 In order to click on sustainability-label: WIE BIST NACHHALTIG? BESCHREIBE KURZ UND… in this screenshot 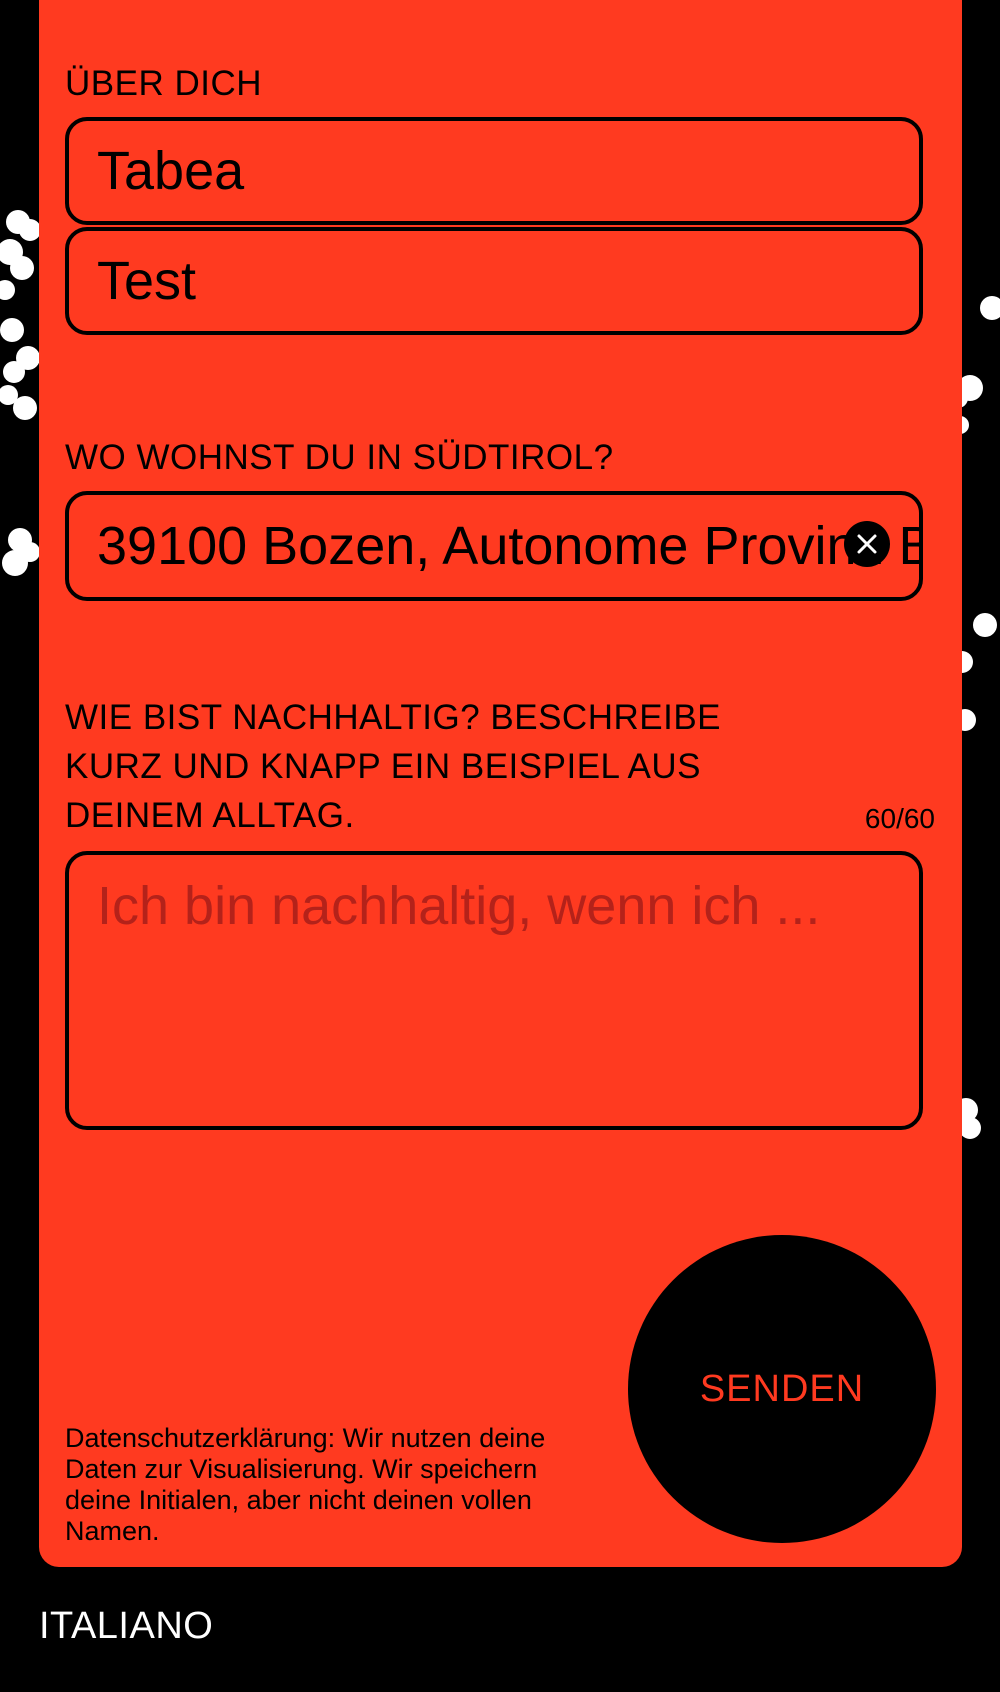, I will do `click(393, 766)`.